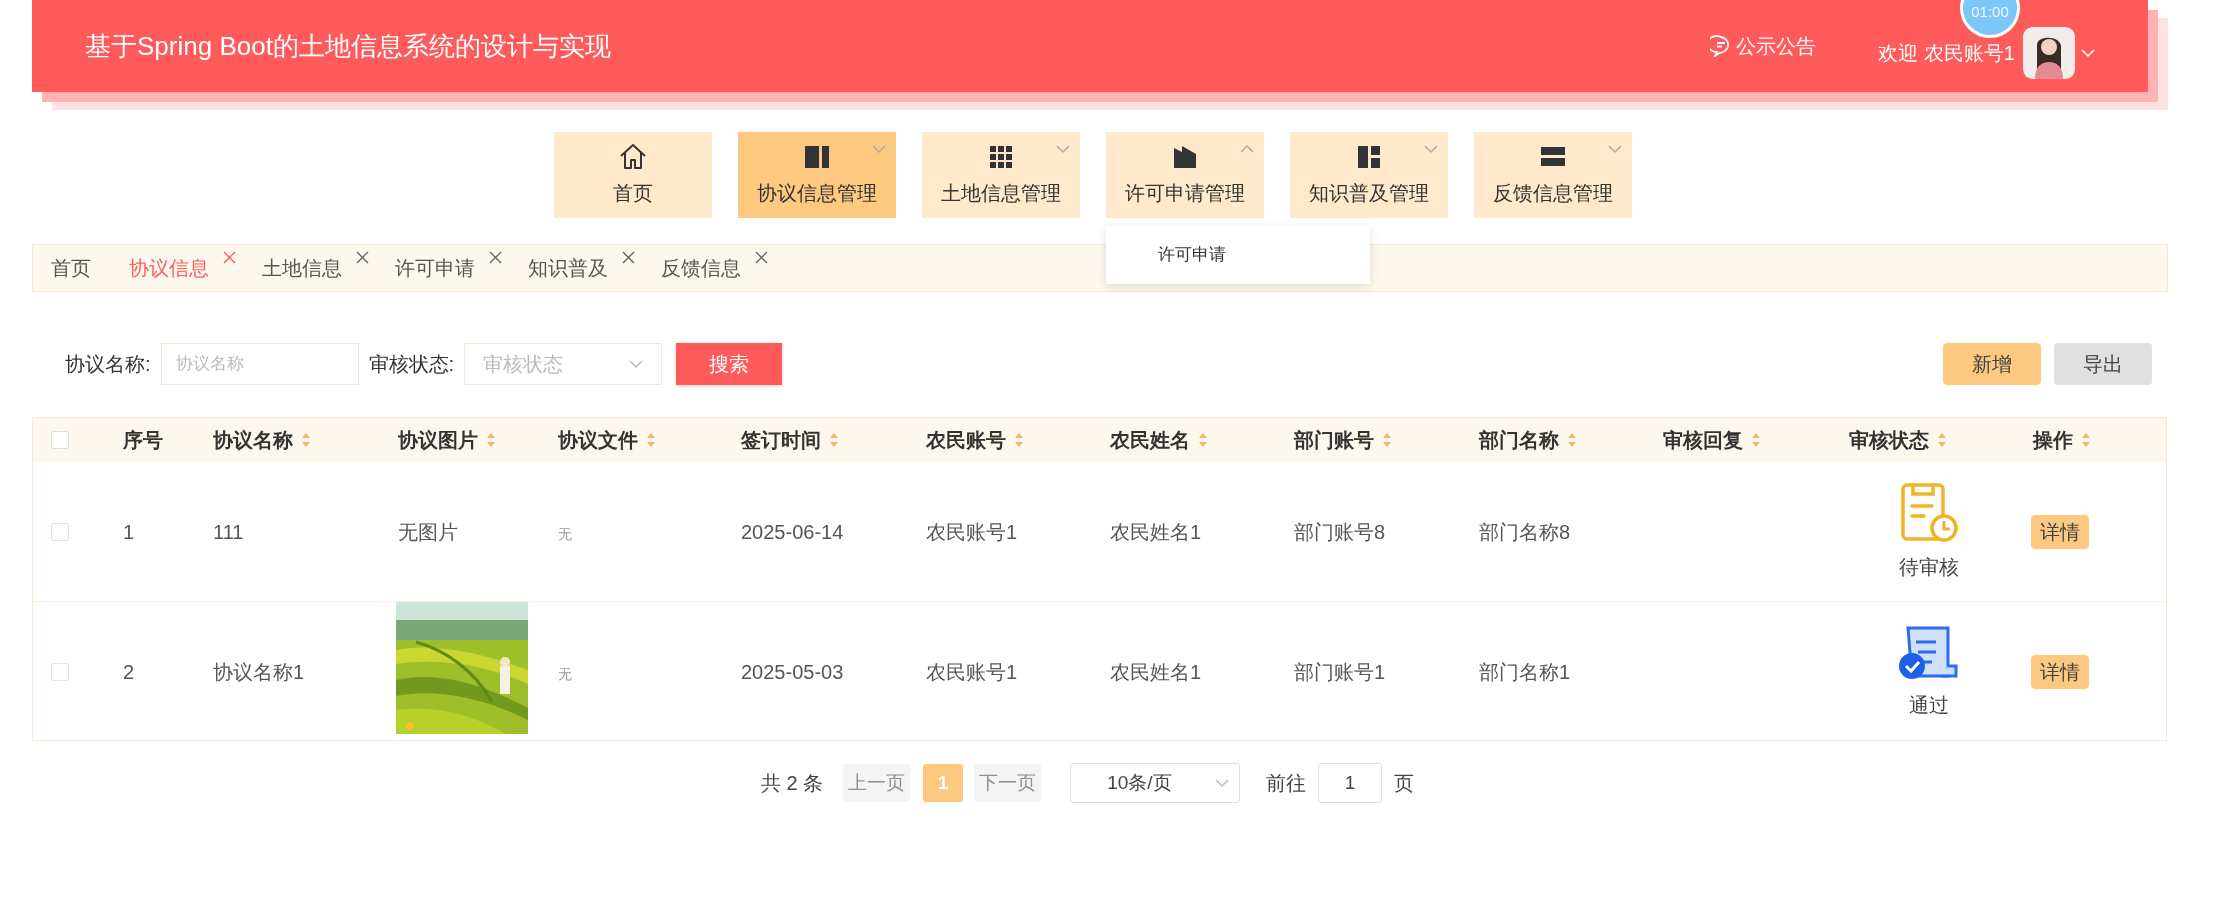  What do you see at coordinates (1286, 783) in the screenshot?
I see `goto-label: 前往` at bounding box center [1286, 783].